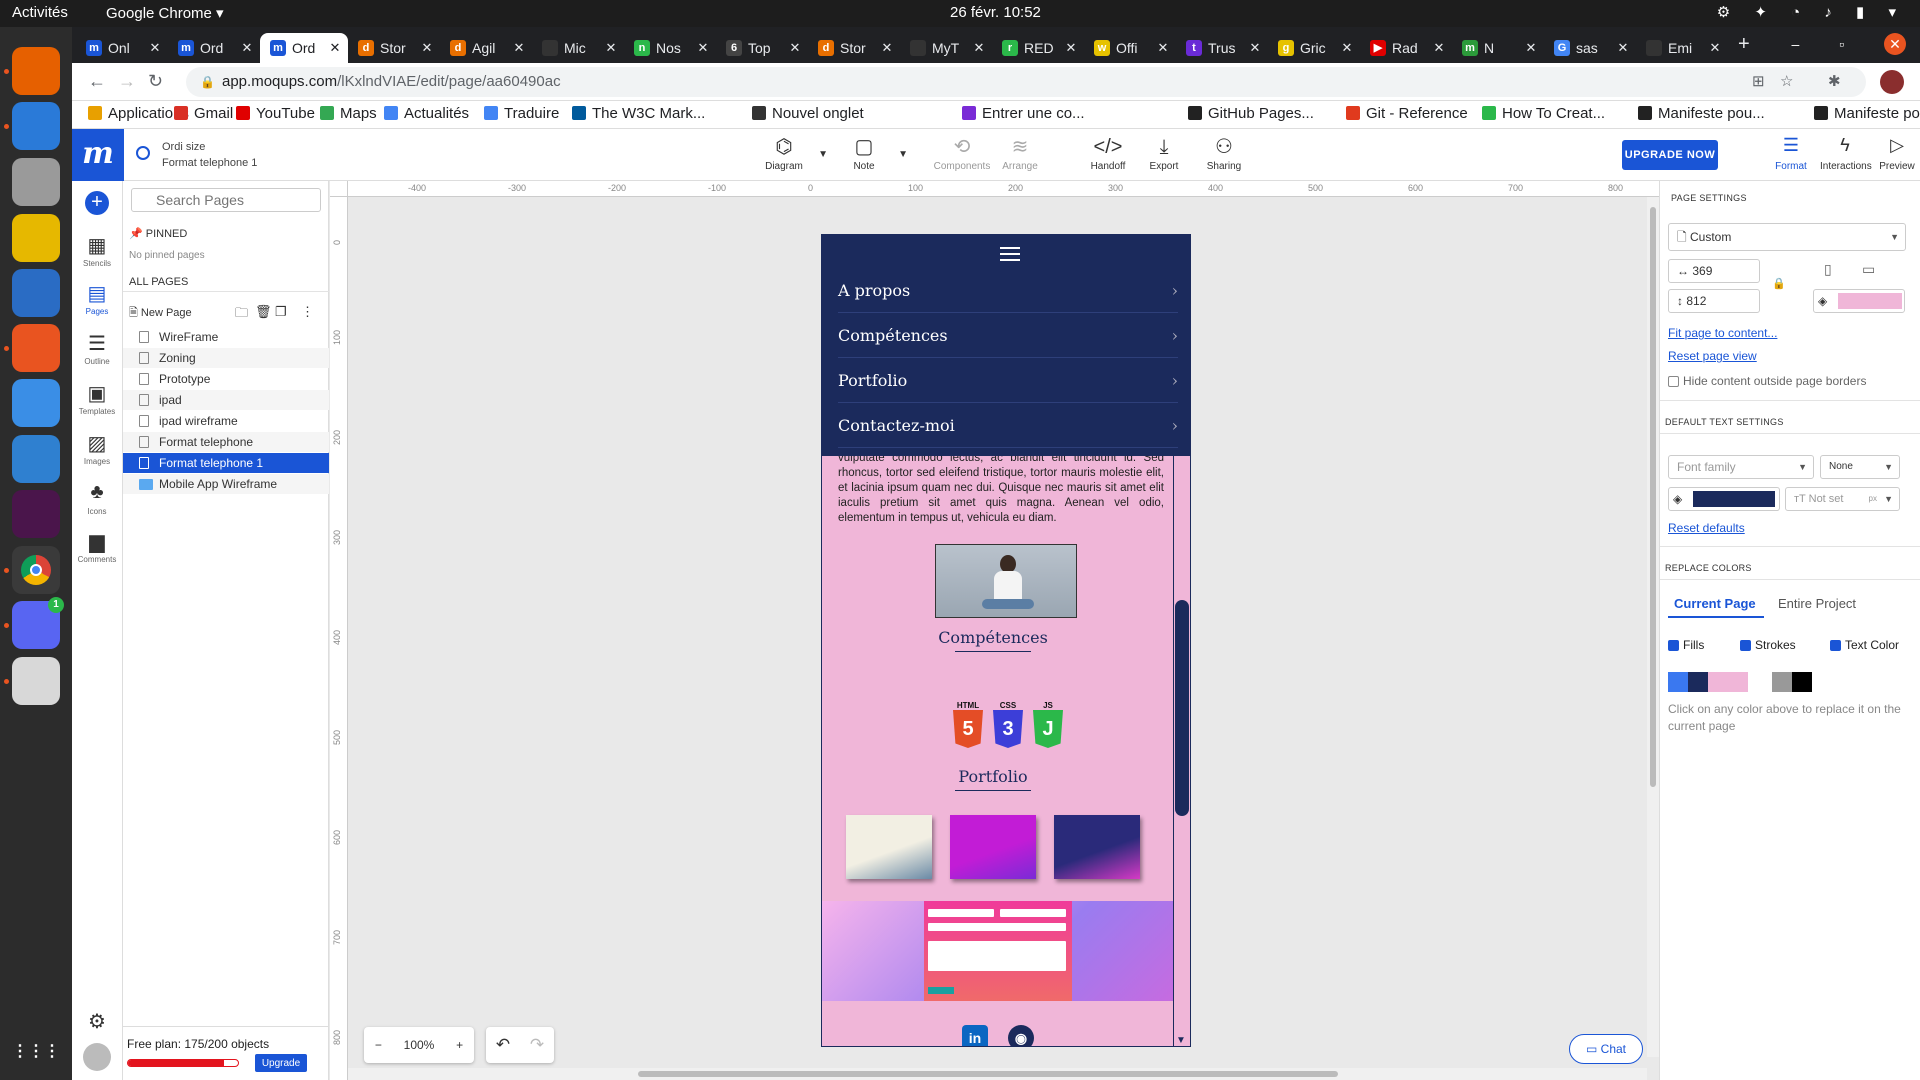 Image resolution: width=1920 pixels, height=1080 pixels. Describe the element at coordinates (1590, 48) in the screenshot. I see `browser-tab: Gsas ✕` at that location.